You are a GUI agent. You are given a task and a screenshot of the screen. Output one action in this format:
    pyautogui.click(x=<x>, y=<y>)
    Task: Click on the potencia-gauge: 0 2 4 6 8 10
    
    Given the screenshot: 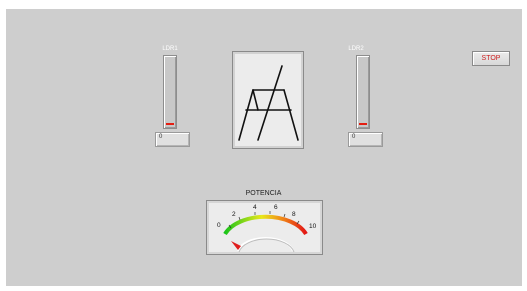 What is the action you would take?
    pyautogui.click(x=264, y=227)
    